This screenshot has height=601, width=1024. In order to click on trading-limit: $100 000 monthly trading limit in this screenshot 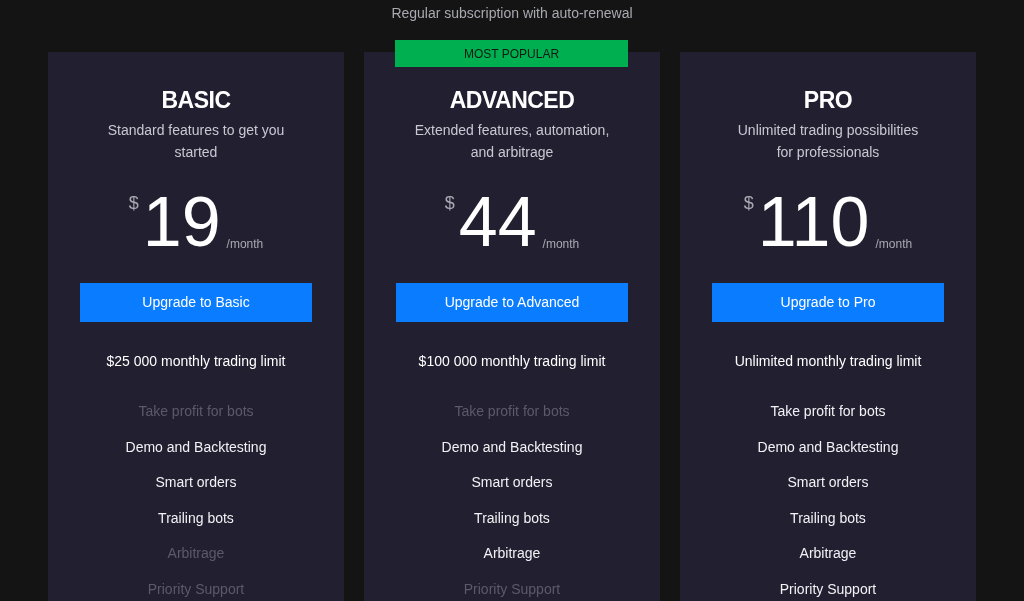, I will do `click(512, 361)`.